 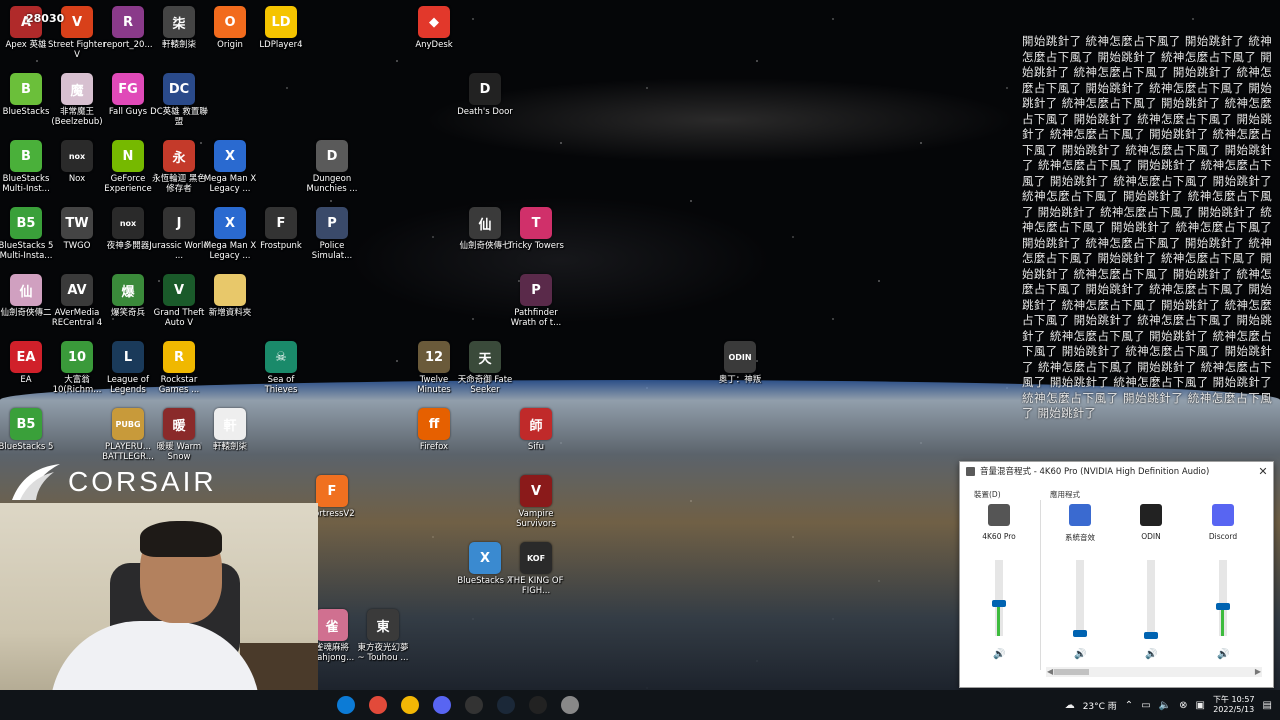 I want to click on close-icon: ✕, so click(x=1263, y=471).